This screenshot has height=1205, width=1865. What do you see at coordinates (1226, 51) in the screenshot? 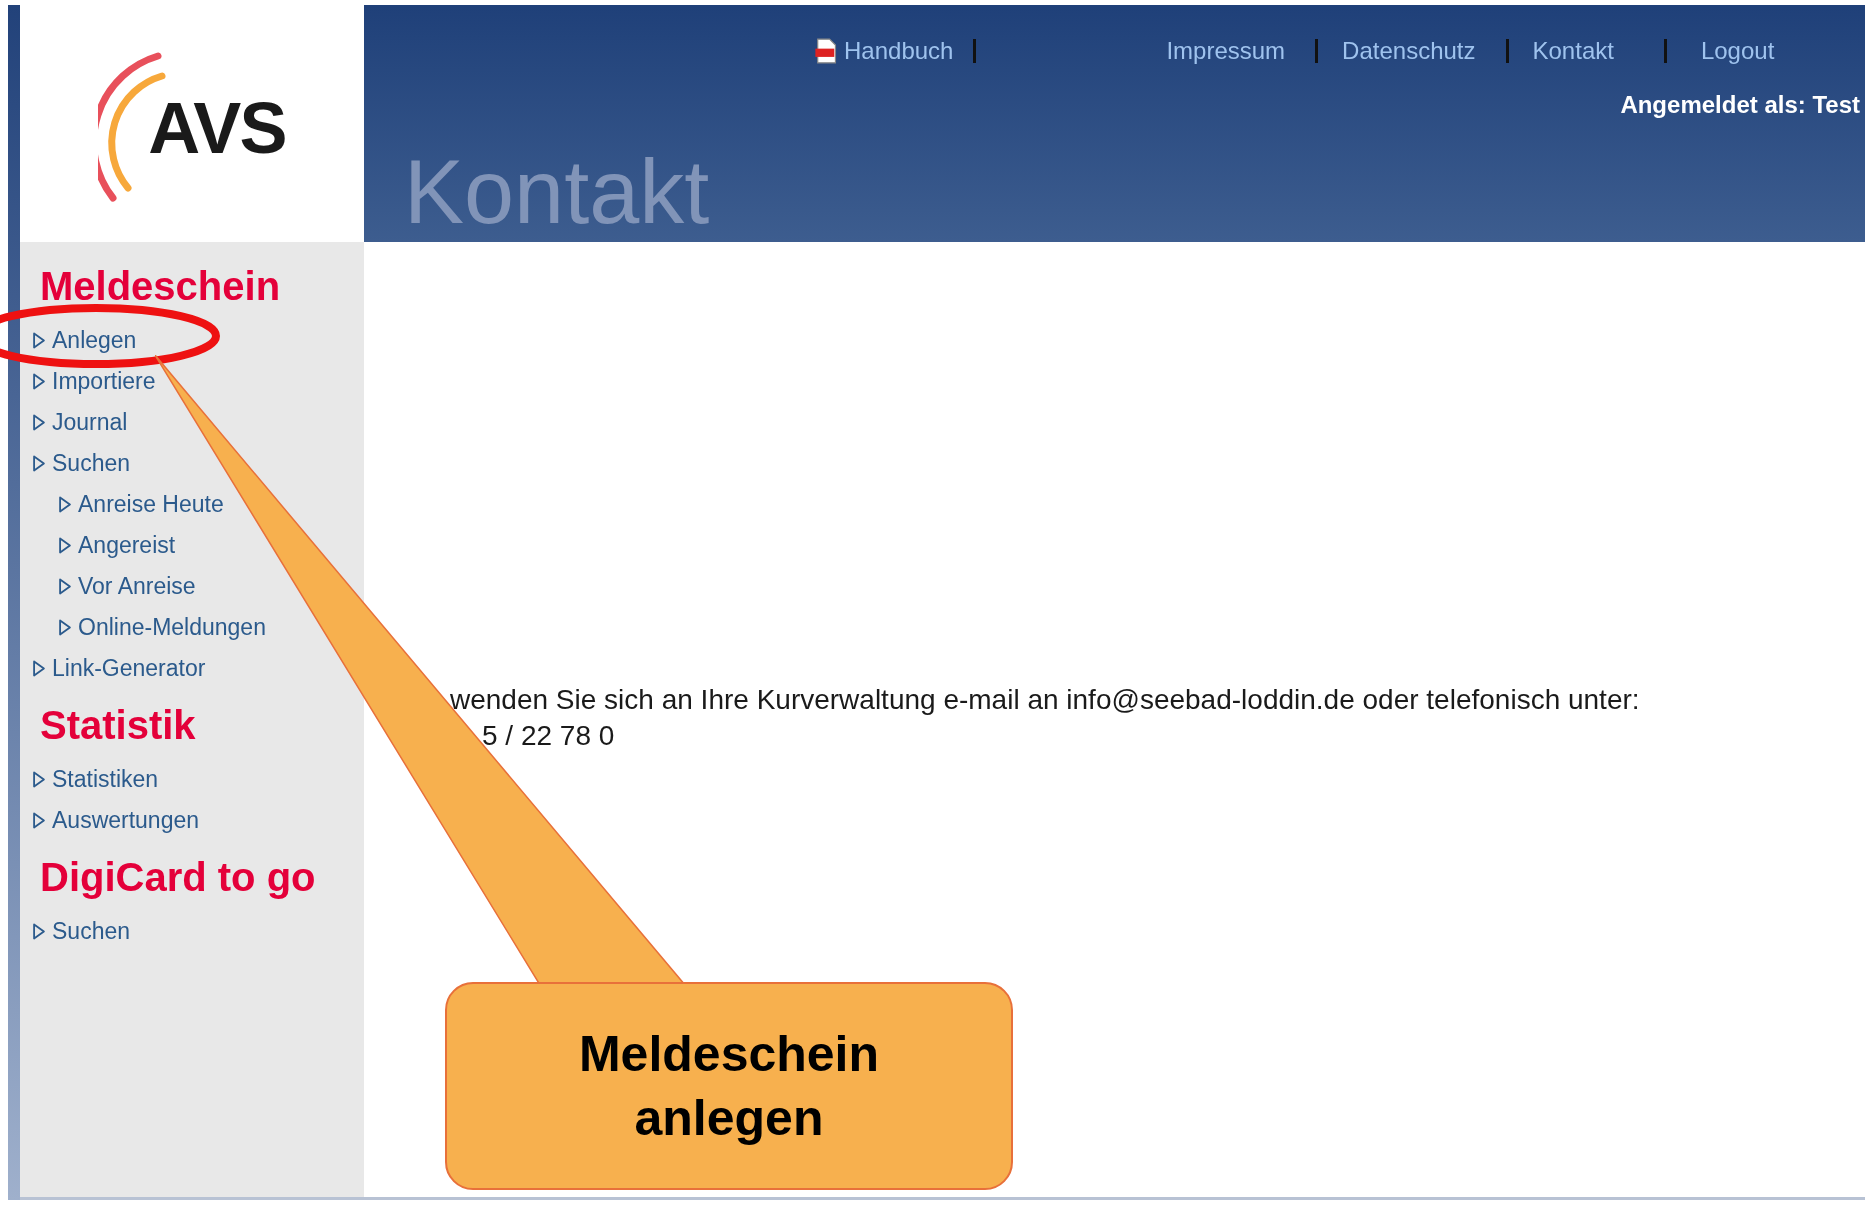
I see `header-link: Impressum` at bounding box center [1226, 51].